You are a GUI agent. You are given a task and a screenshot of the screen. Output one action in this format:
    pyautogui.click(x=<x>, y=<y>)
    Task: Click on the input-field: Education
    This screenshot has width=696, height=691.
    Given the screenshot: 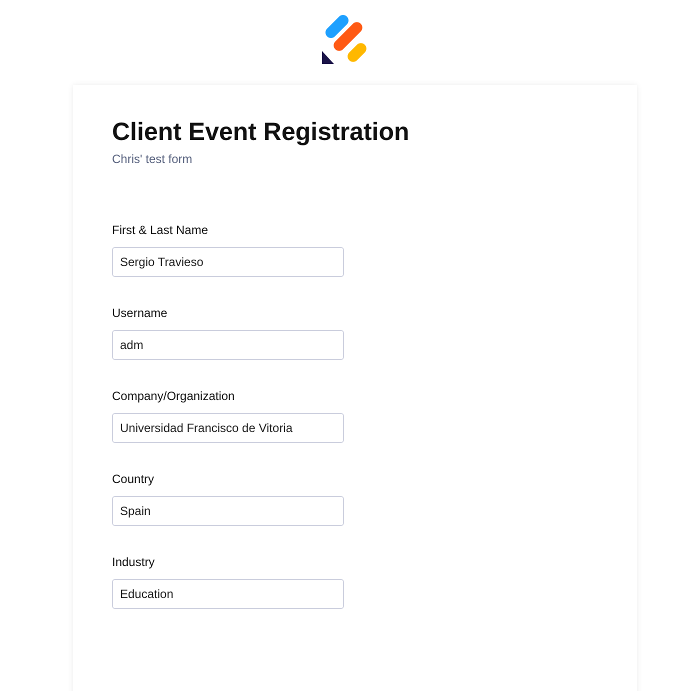 What is the action you would take?
    pyautogui.click(x=228, y=594)
    